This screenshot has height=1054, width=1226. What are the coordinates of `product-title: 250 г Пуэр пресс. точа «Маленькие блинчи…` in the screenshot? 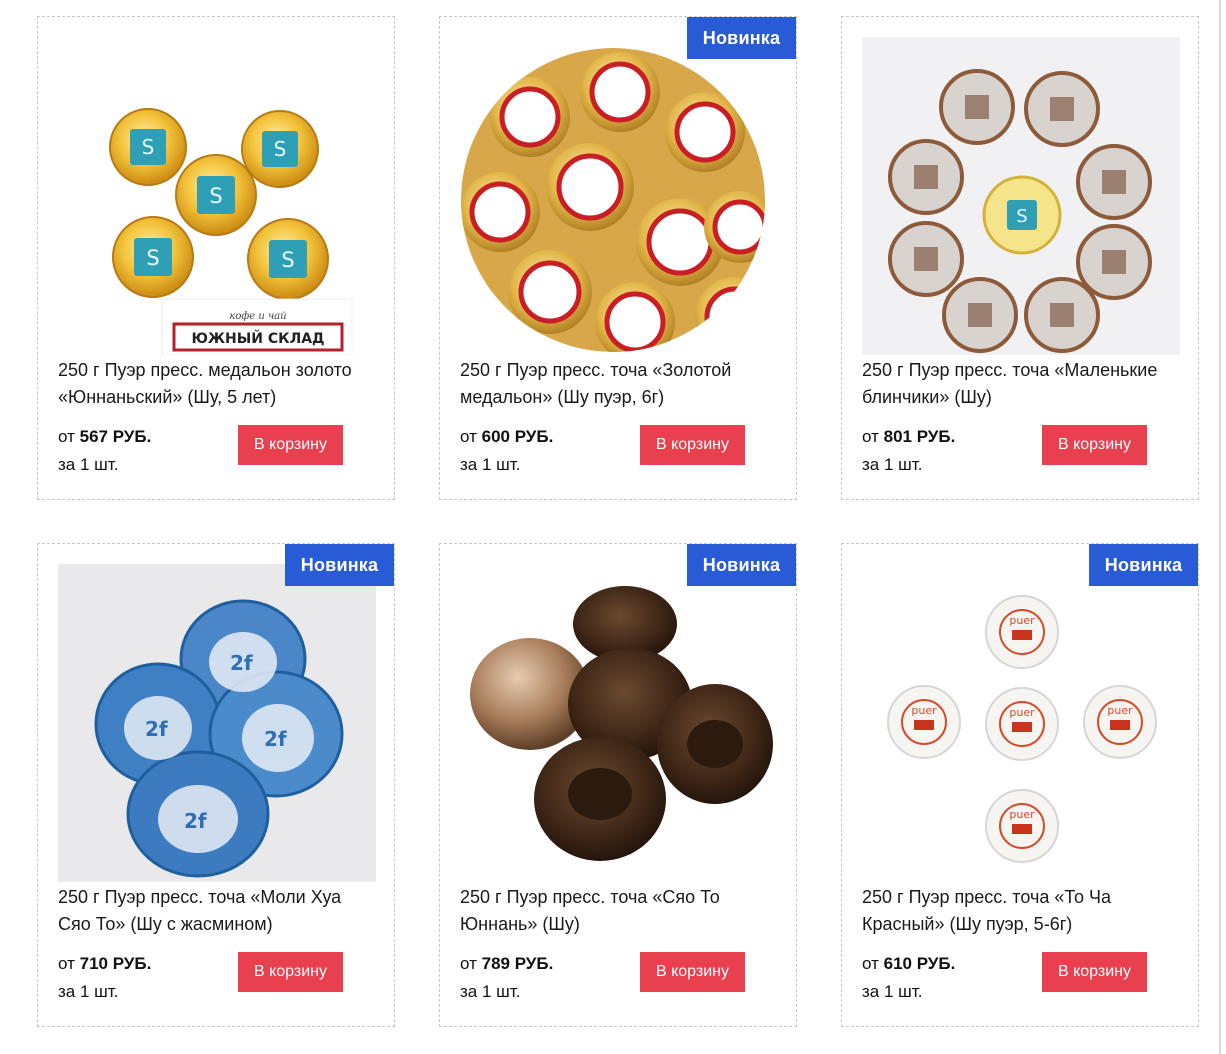 It's located at (1022, 384).